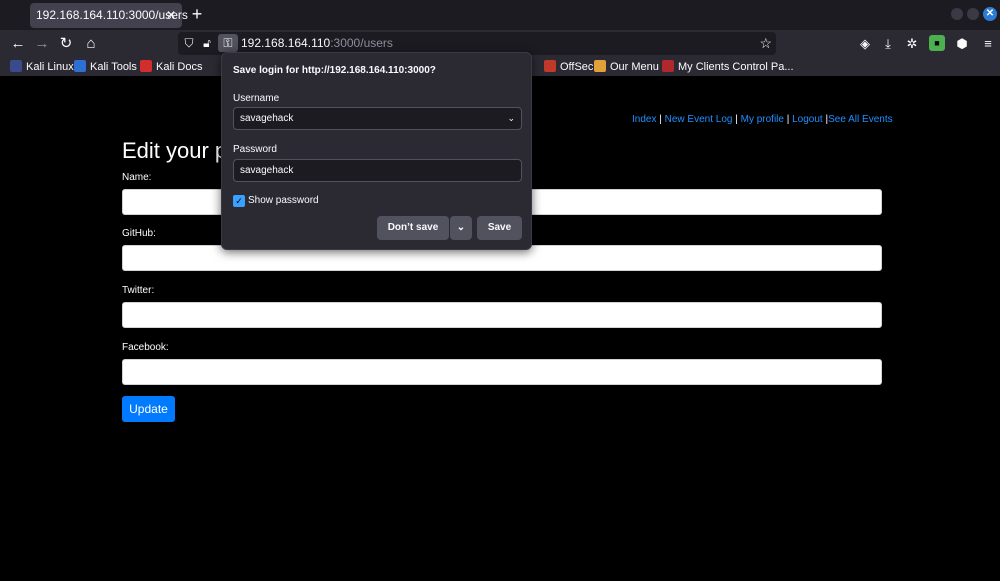  I want to click on new-tab-button: +, so click(197, 14).